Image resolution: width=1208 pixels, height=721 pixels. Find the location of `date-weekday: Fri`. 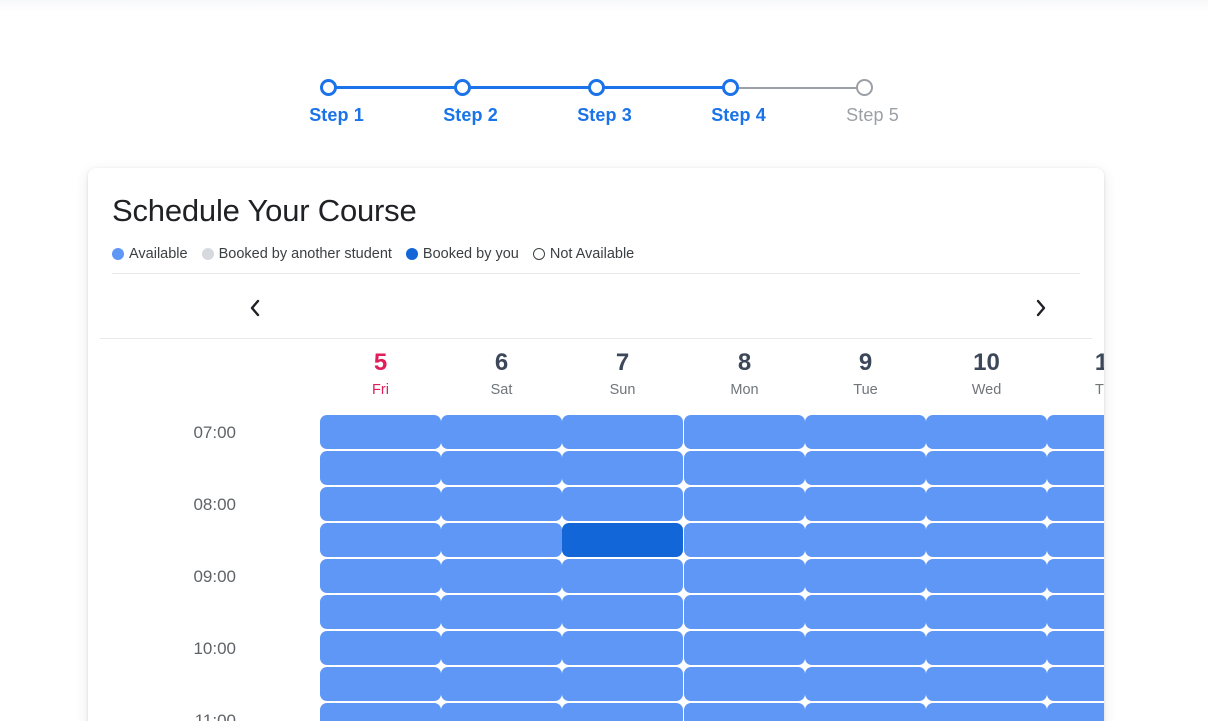

date-weekday: Fri is located at coordinates (380, 390).